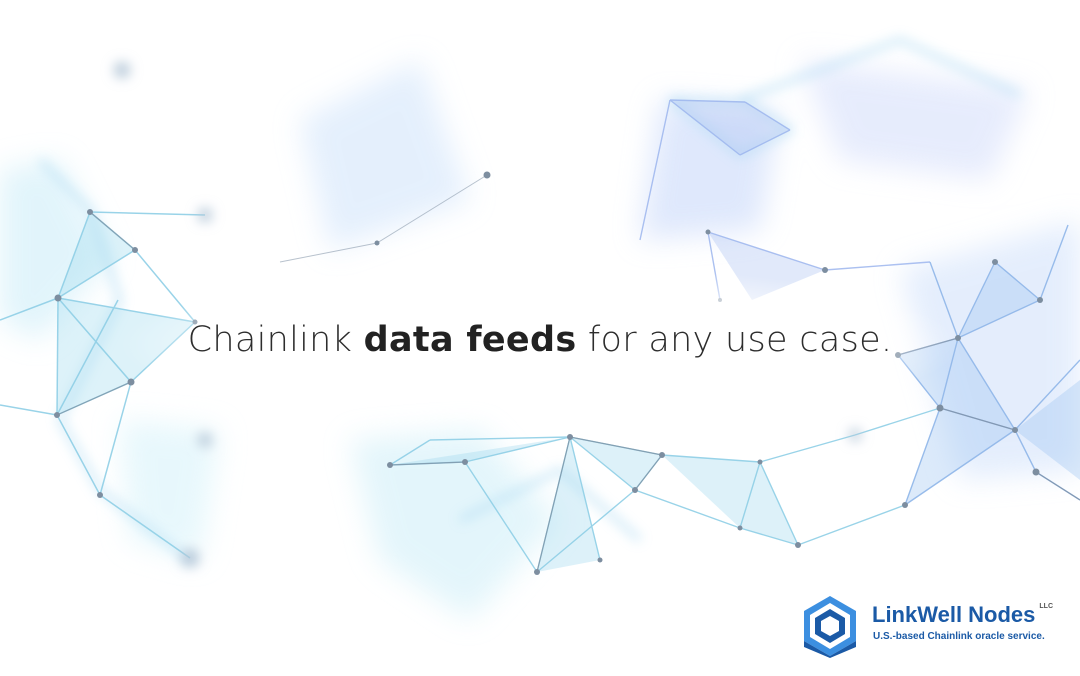 The height and width of the screenshot is (676, 1080). Describe the element at coordinates (830, 627) in the screenshot. I see `hexagon-logo-icon` at that location.